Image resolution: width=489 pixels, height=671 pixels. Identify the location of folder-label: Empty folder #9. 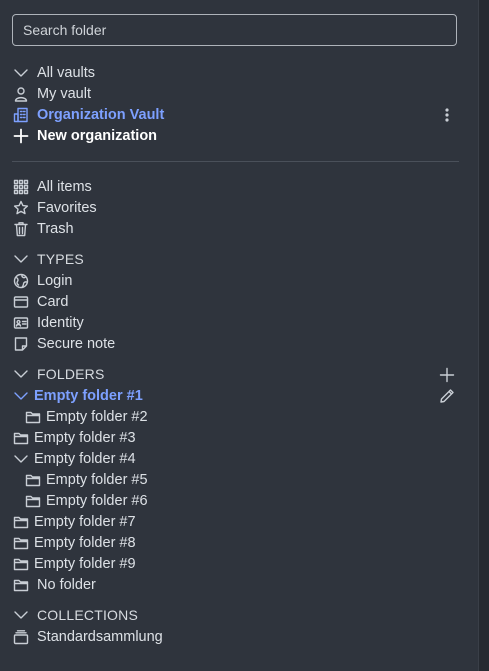
(85, 563).